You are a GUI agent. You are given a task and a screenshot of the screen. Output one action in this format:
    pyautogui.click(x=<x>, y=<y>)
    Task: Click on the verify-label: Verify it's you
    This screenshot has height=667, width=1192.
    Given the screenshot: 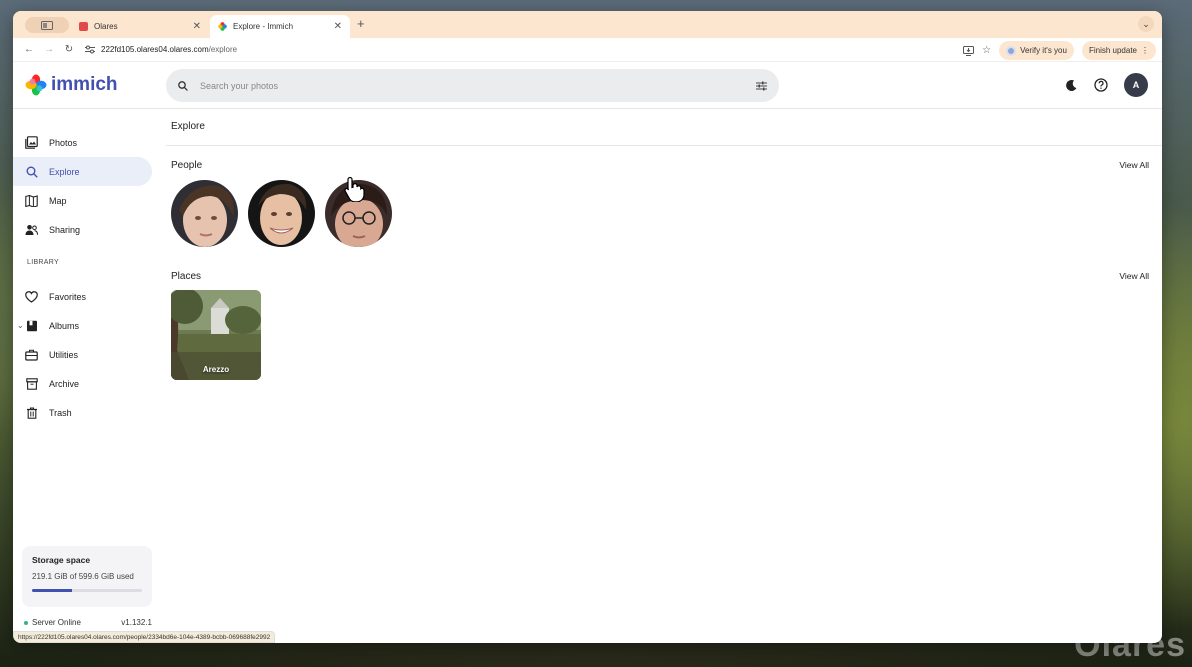 What is the action you would take?
    pyautogui.click(x=1043, y=50)
    